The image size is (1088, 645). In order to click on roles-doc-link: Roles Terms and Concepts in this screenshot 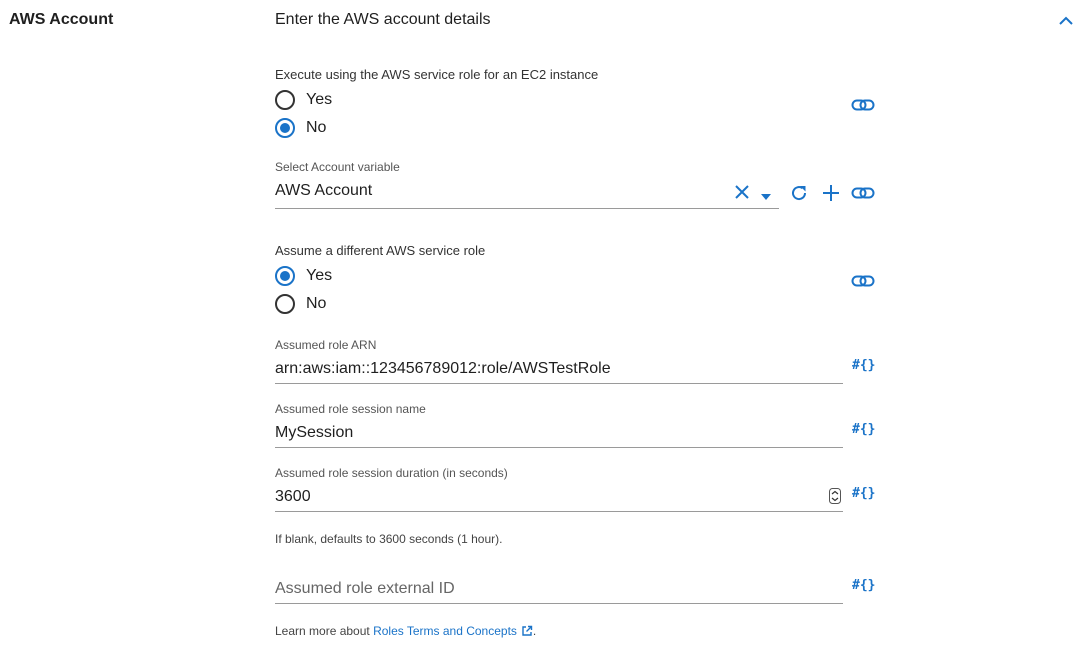, I will do `click(453, 631)`.